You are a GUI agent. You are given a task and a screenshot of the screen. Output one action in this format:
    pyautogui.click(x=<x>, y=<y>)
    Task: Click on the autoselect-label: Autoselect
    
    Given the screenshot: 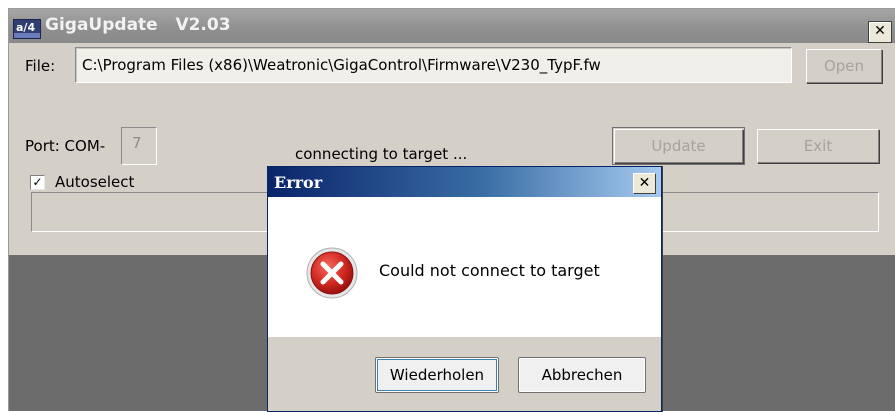 What is the action you would take?
    pyautogui.click(x=94, y=182)
    